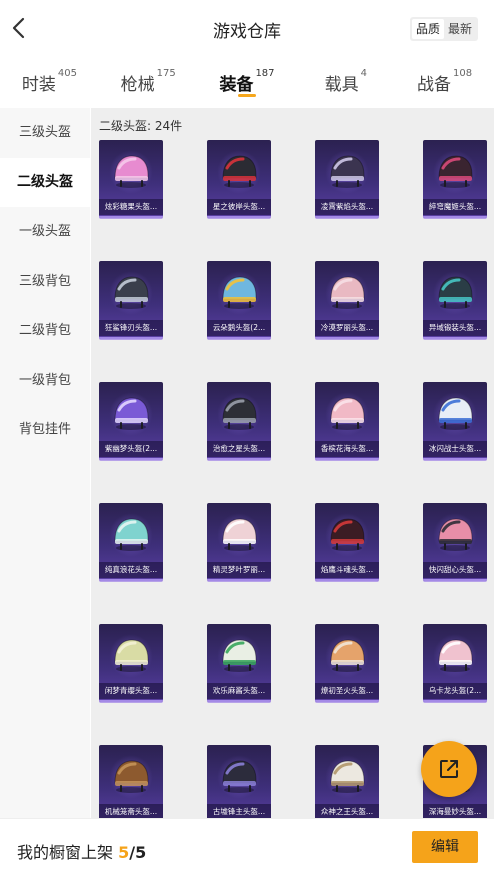 This screenshot has width=494, height=875. Describe the element at coordinates (341, 85) in the screenshot. I see `tab-label: 载具` at that location.